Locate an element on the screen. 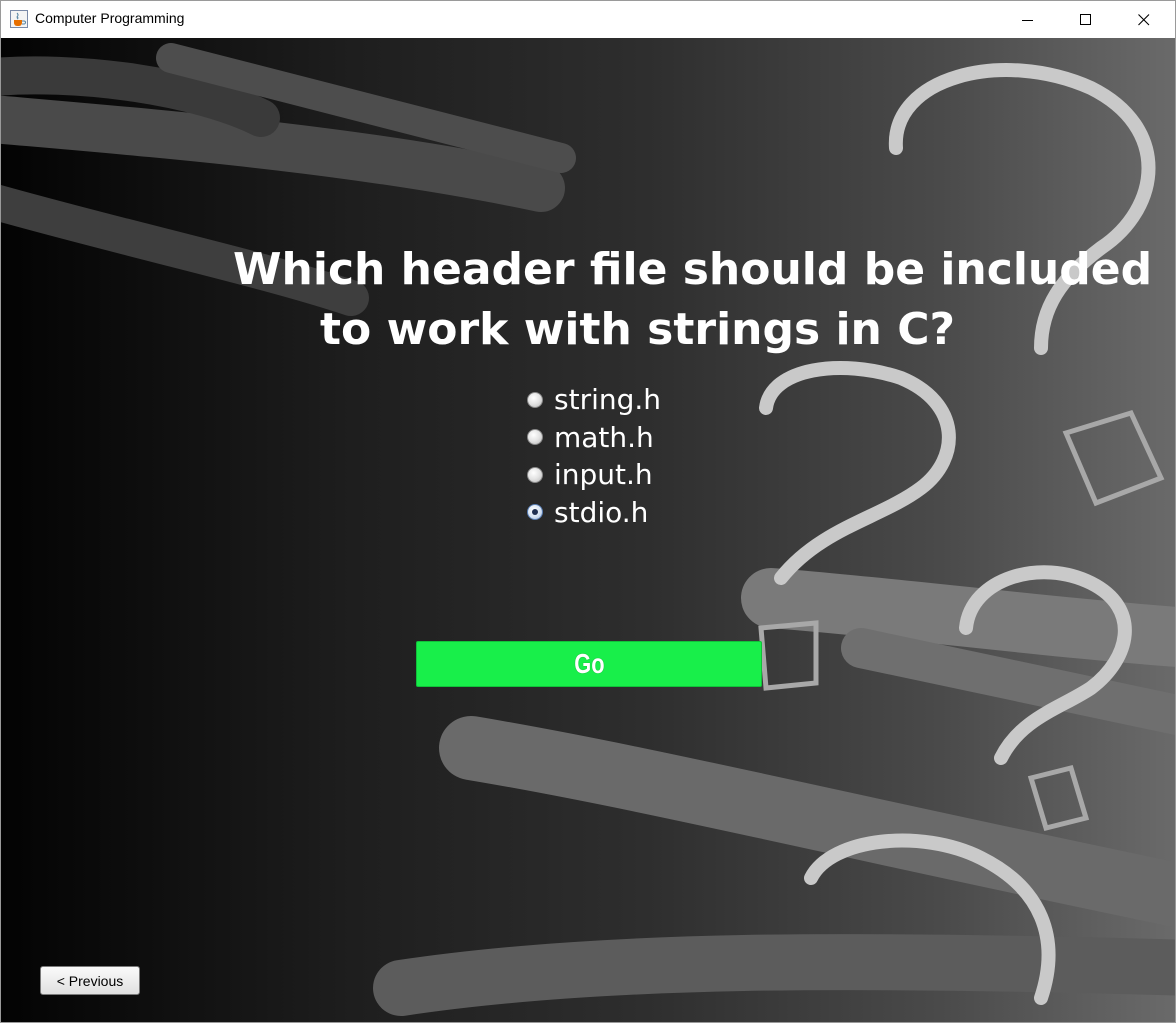  option-label: stdio.h is located at coordinates (601, 512).